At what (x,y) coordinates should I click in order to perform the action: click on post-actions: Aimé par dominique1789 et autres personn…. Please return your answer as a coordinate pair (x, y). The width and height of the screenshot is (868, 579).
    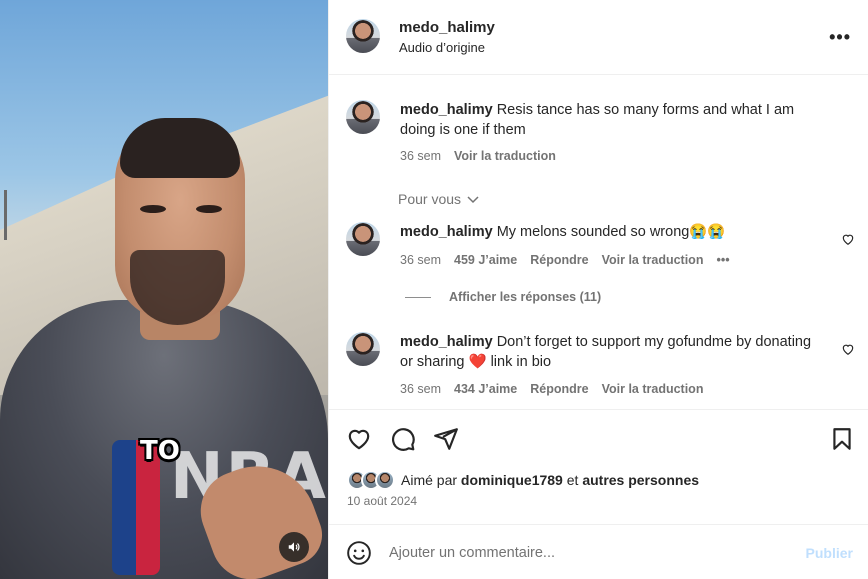
    Looking at the image, I should click on (598, 466).